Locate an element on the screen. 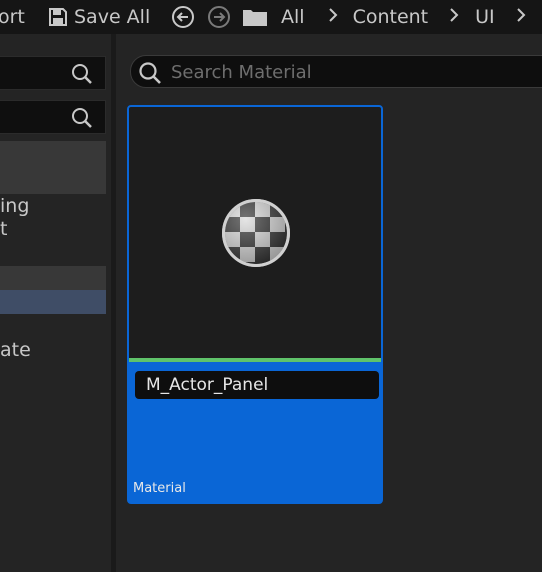  arrow-right-circle-icon is located at coordinates (219, 17).